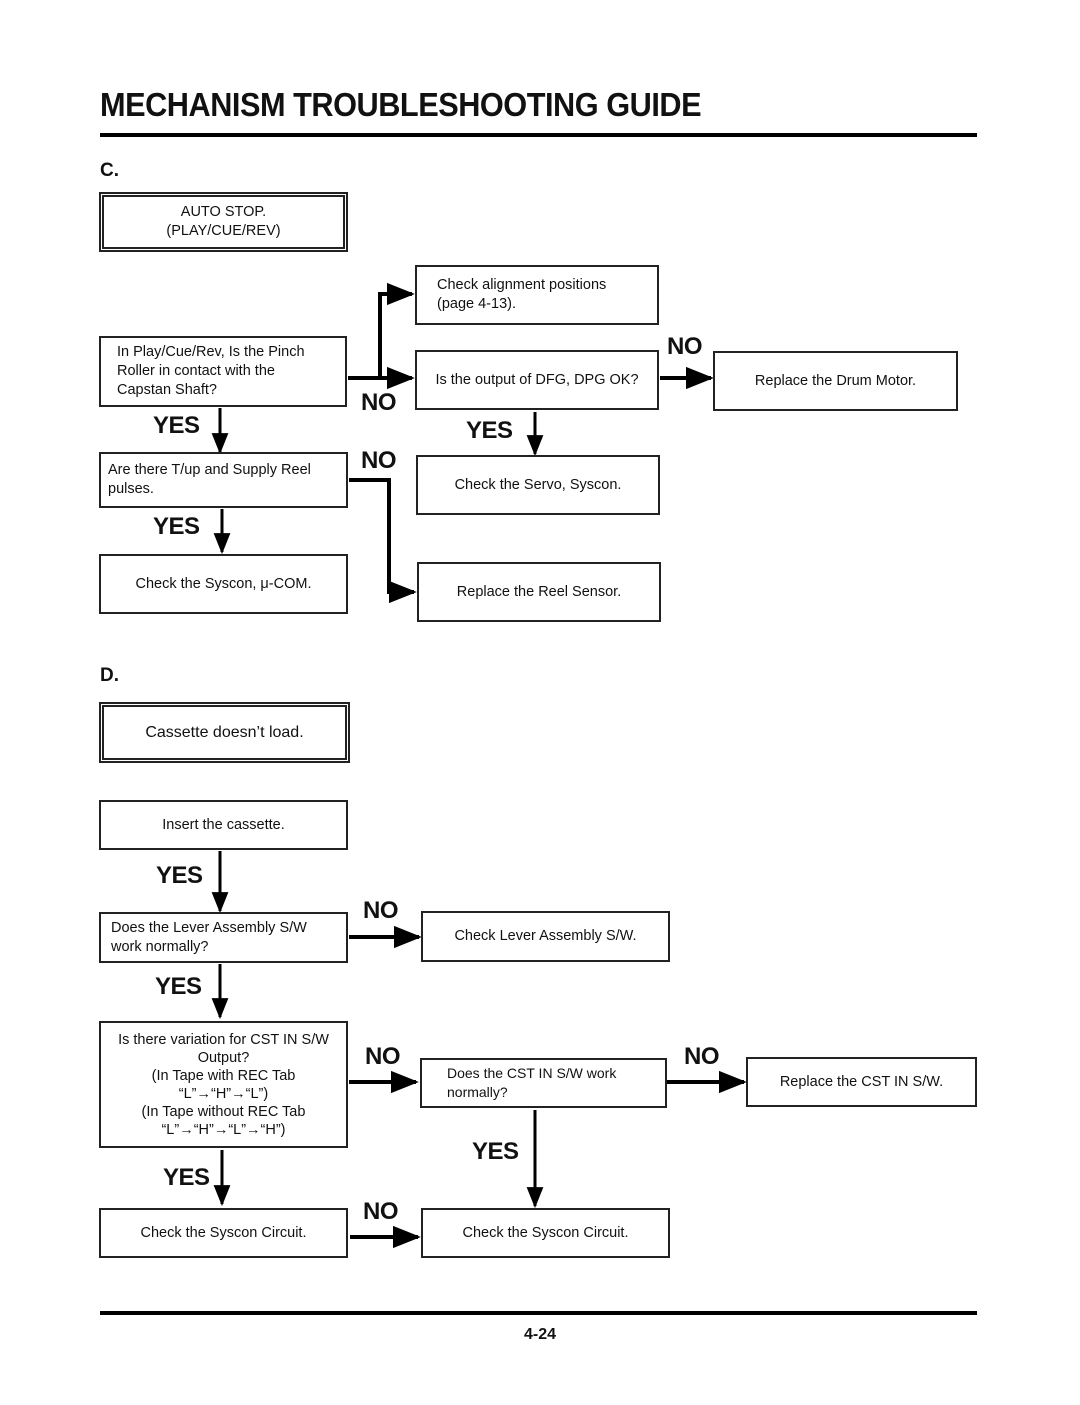 The width and height of the screenshot is (1080, 1405). I want to click on label-no-pinch: NO, so click(379, 402).